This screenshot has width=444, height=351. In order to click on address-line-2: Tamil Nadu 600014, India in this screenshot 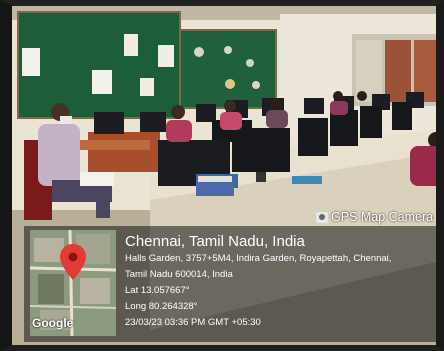, I will do `click(179, 274)`.